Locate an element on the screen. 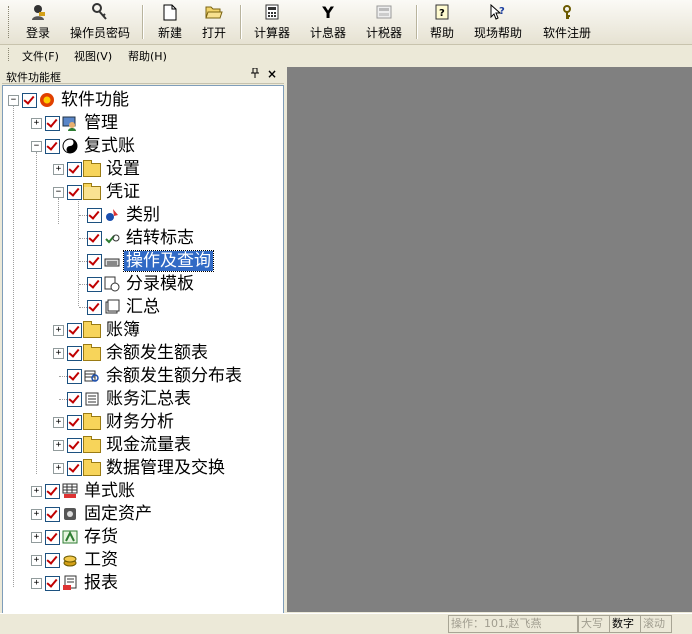  key-icon is located at coordinates (100, 12).